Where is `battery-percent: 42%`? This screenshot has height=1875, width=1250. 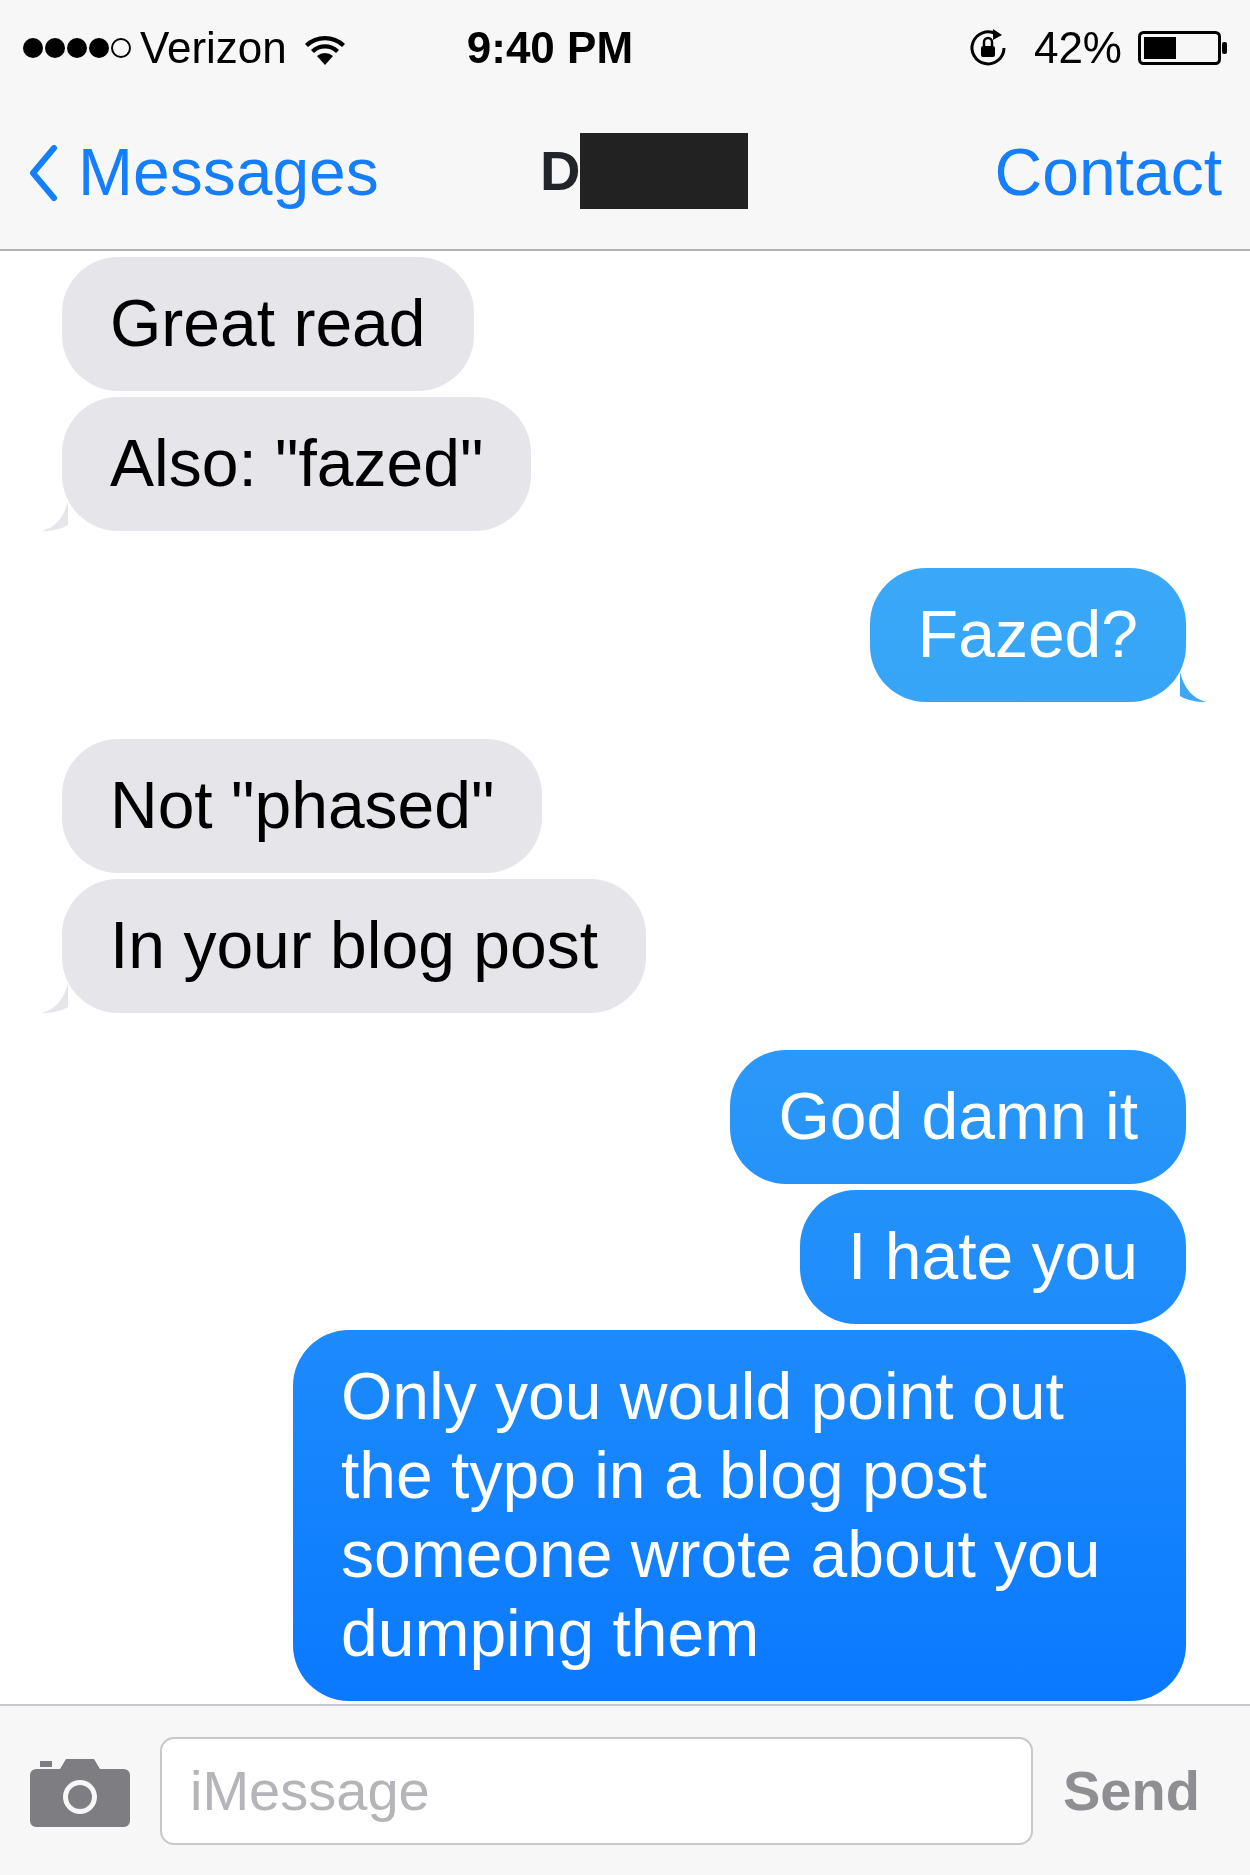 battery-percent: 42% is located at coordinates (1077, 48).